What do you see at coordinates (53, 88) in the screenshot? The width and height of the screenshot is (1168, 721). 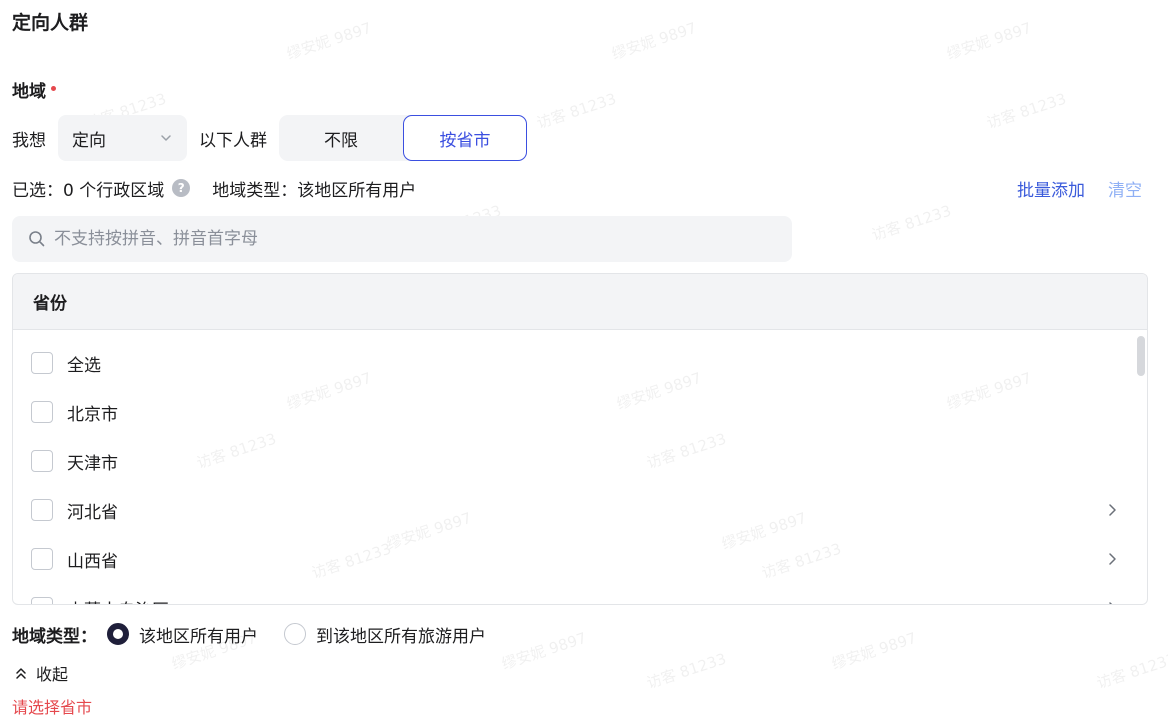 I see `required-indicator` at bounding box center [53, 88].